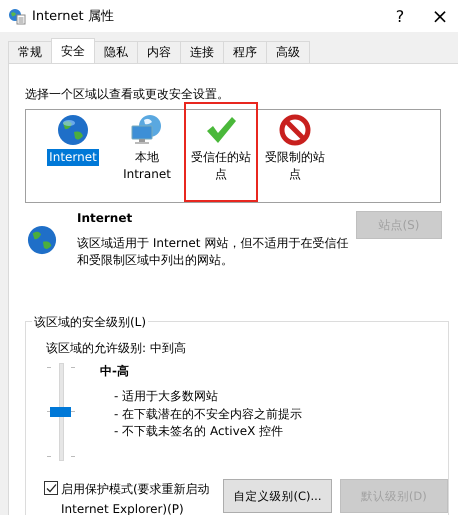  I want to click on zone-prompt: 选择一个区域以查看或更改安全设置。, so click(127, 94).